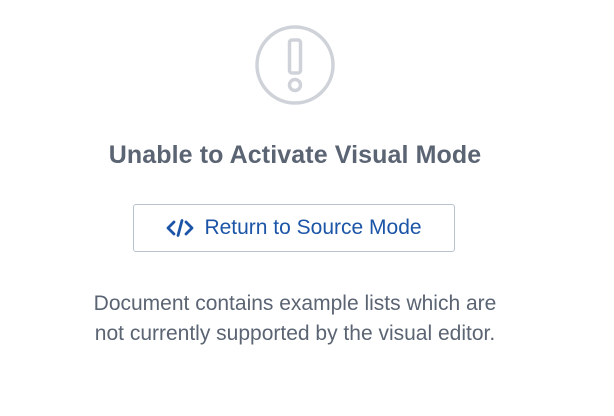  I want to click on return-to-source-mode-button: Return to Source Mode, so click(294, 228).